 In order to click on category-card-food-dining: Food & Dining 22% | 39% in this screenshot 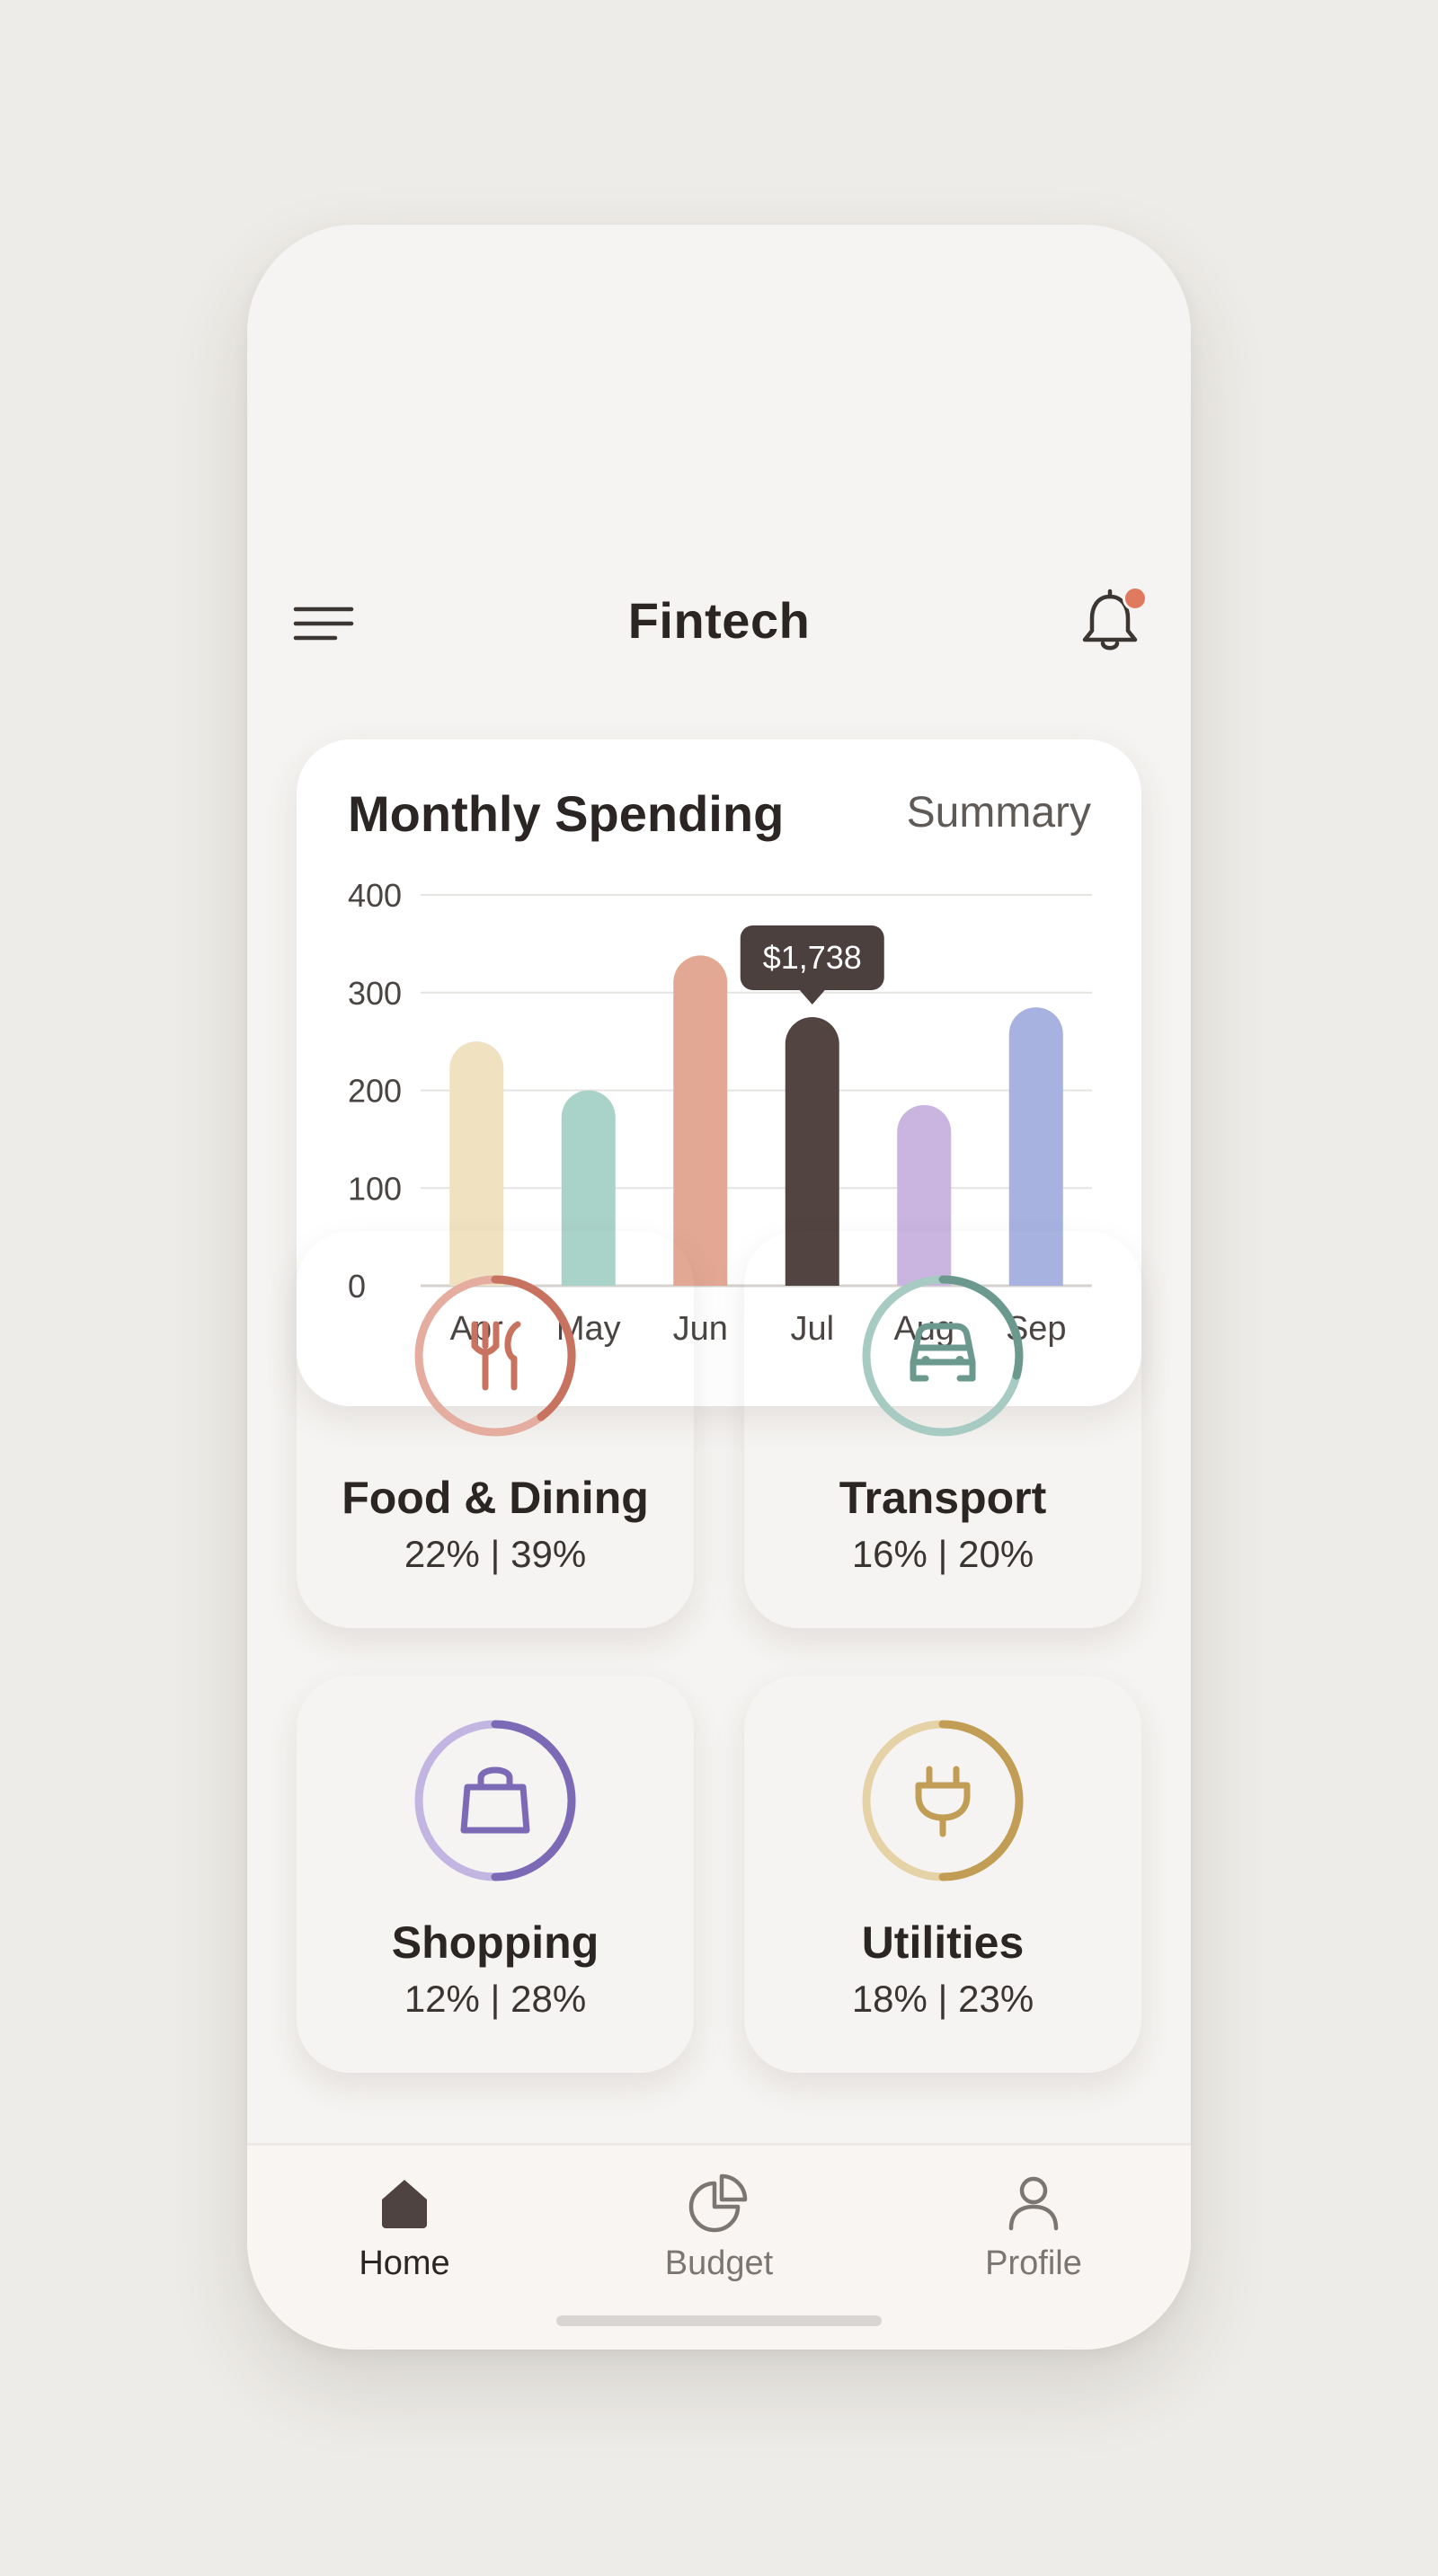, I will do `click(495, 1430)`.